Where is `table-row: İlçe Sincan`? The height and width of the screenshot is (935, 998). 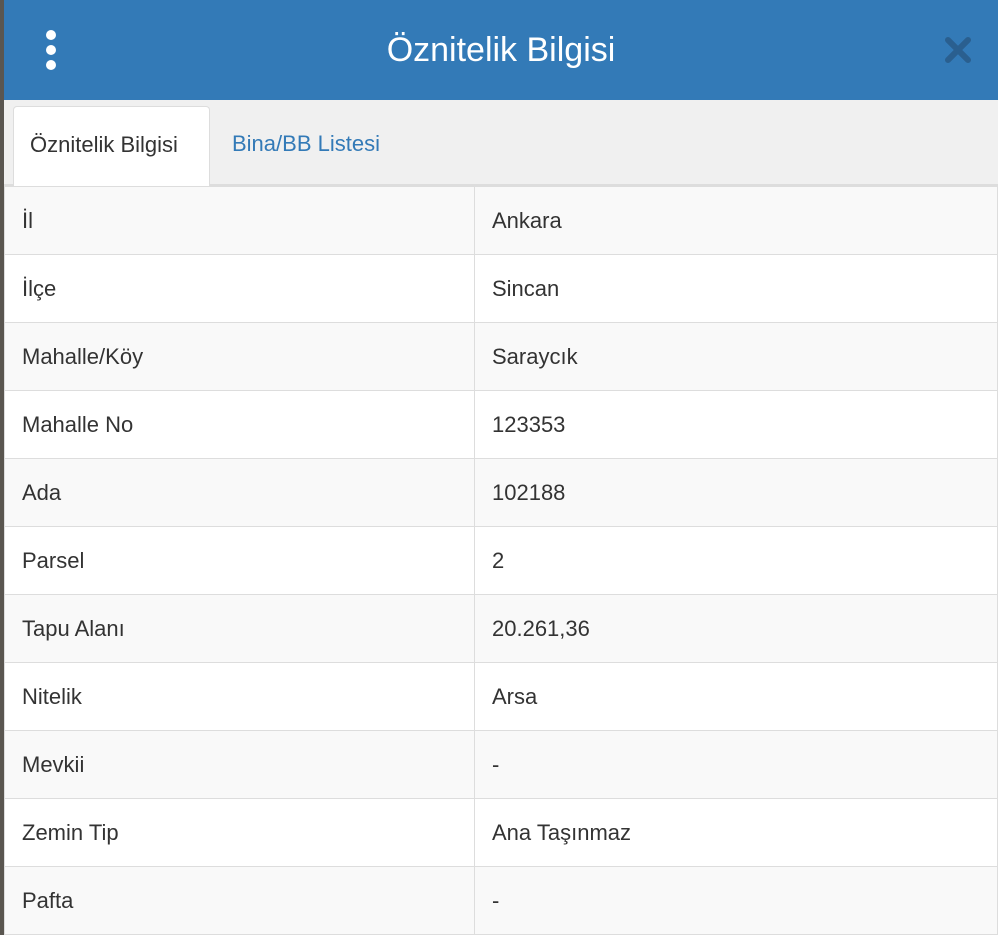 table-row: İlçe Sincan is located at coordinates (501, 288).